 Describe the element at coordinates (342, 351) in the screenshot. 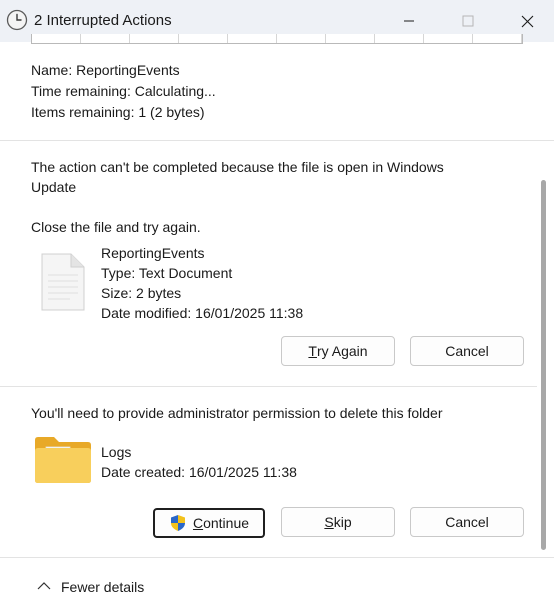

I see `try-again-label: ry Again` at that location.